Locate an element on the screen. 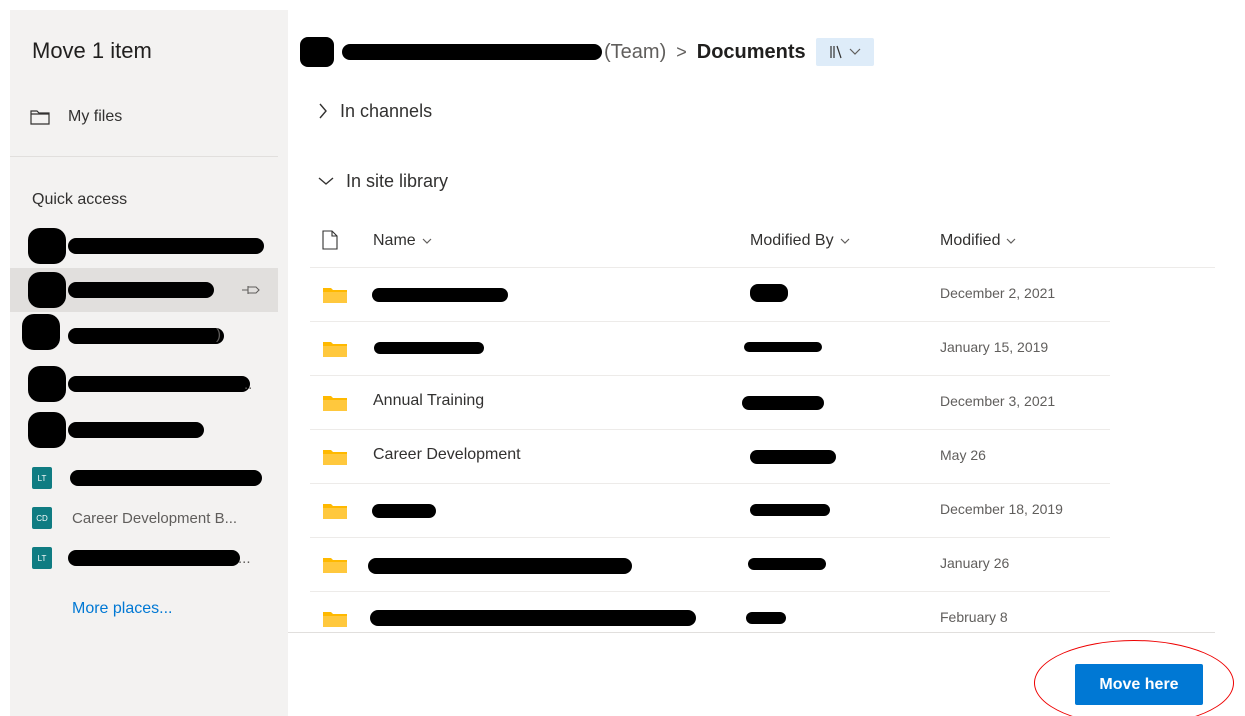  in-channels-toggle: In channels is located at coordinates (375, 111).